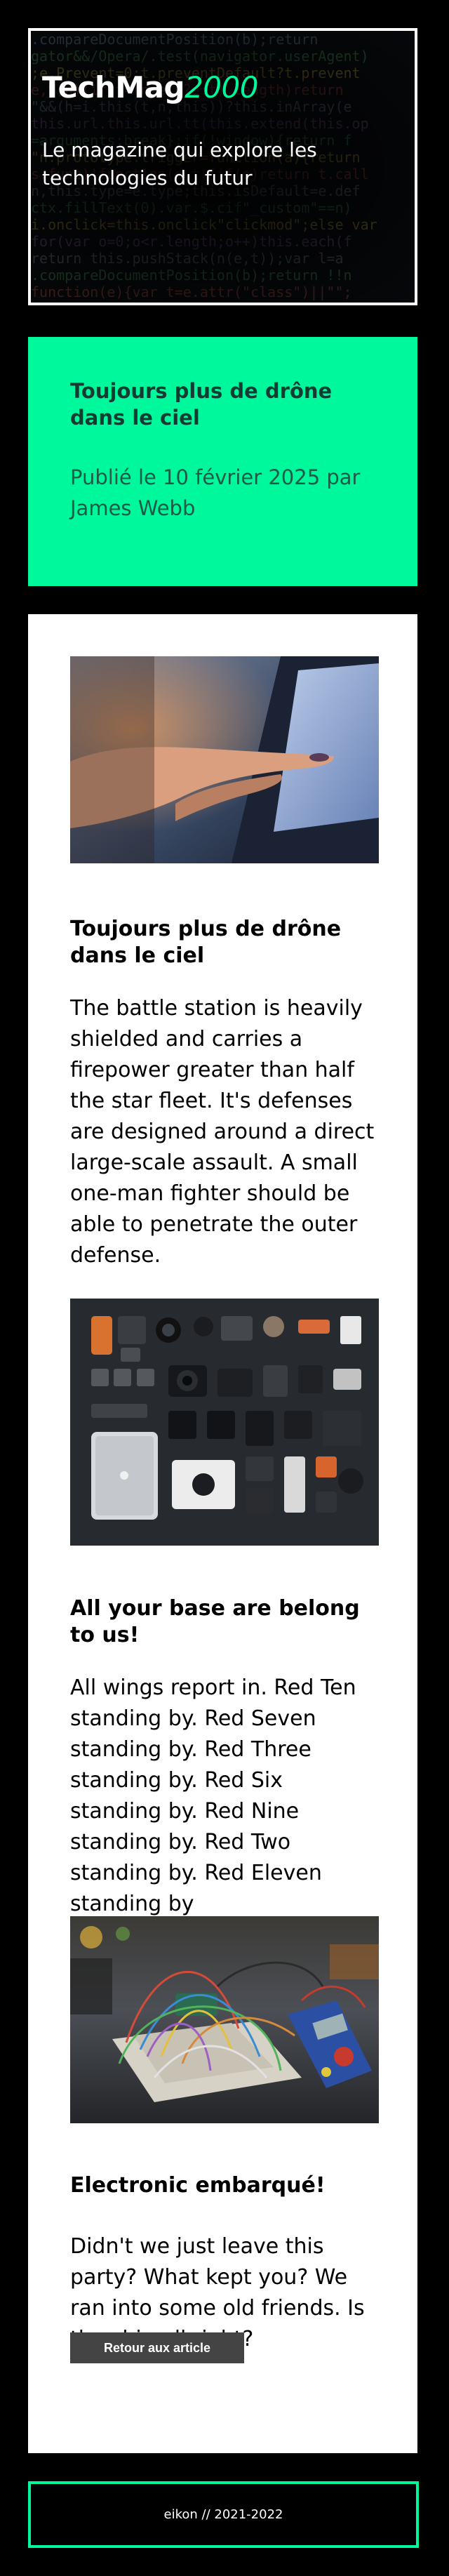 Image resolution: width=449 pixels, height=2576 pixels. I want to click on brand-name: TechMag, so click(113, 88).